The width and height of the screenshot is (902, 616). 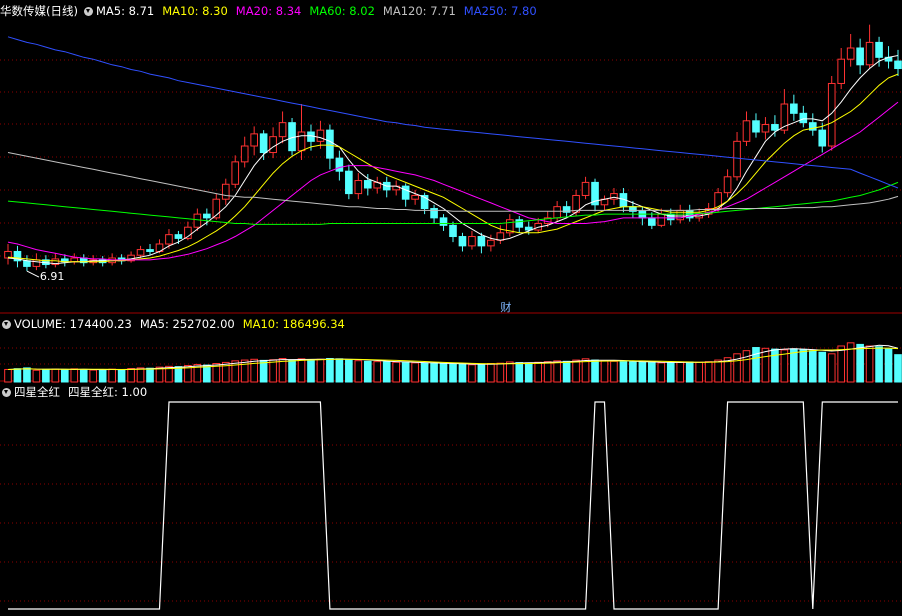 I want to click on finance-marker: 财, so click(x=509, y=308).